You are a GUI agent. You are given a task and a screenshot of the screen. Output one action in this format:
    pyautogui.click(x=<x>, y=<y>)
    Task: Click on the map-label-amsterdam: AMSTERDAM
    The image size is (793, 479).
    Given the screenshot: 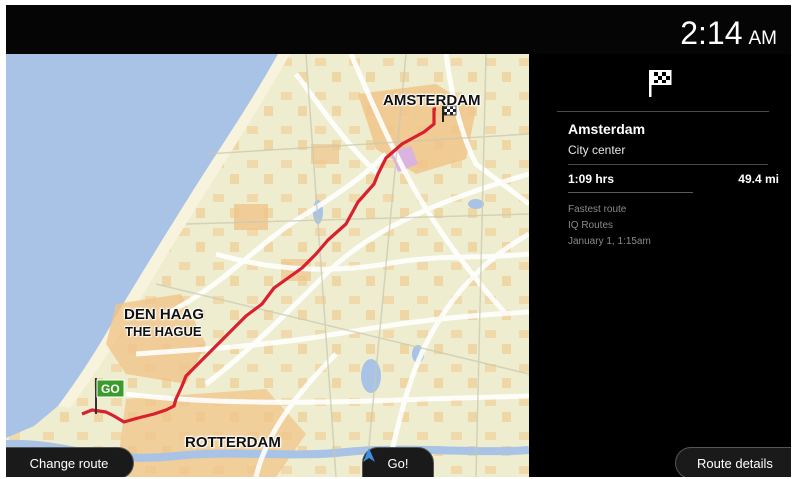 What is the action you would take?
    pyautogui.click(x=432, y=100)
    